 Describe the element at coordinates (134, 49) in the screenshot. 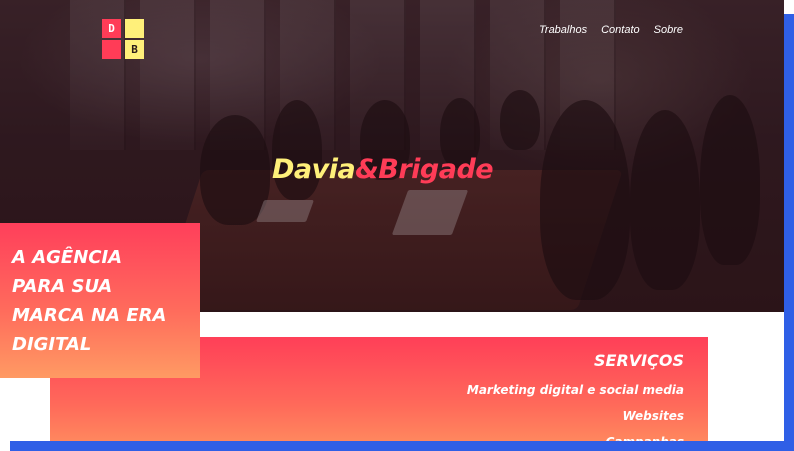

I see `logo-tile-b: B` at that location.